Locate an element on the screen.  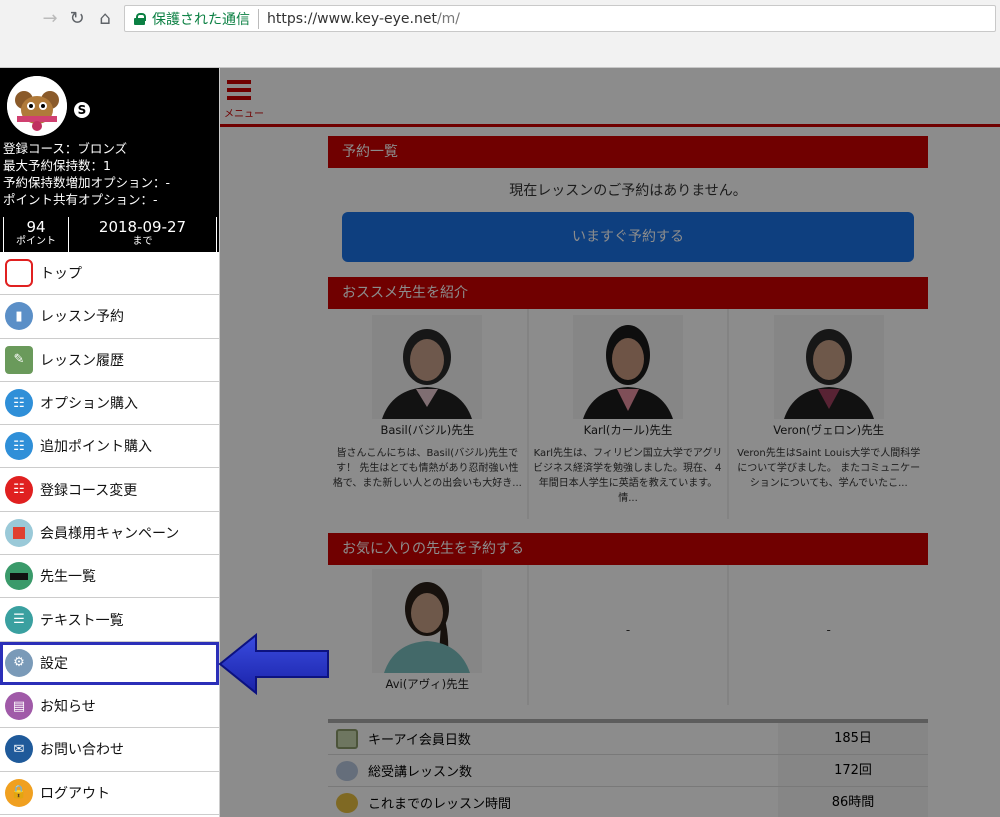
menu-item-teachers: 先生一覧 is located at coordinates (109, 577).